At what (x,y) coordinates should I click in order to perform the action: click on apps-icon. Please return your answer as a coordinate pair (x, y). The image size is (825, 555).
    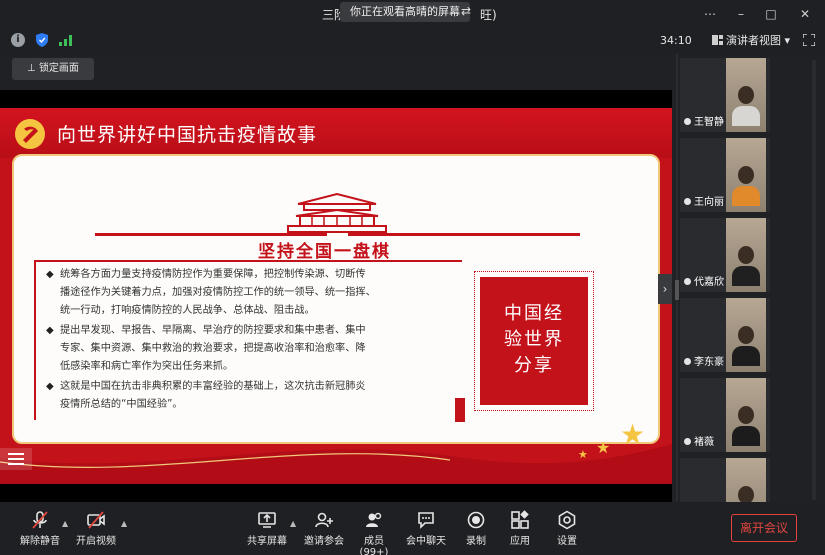
    Looking at the image, I should click on (520, 519).